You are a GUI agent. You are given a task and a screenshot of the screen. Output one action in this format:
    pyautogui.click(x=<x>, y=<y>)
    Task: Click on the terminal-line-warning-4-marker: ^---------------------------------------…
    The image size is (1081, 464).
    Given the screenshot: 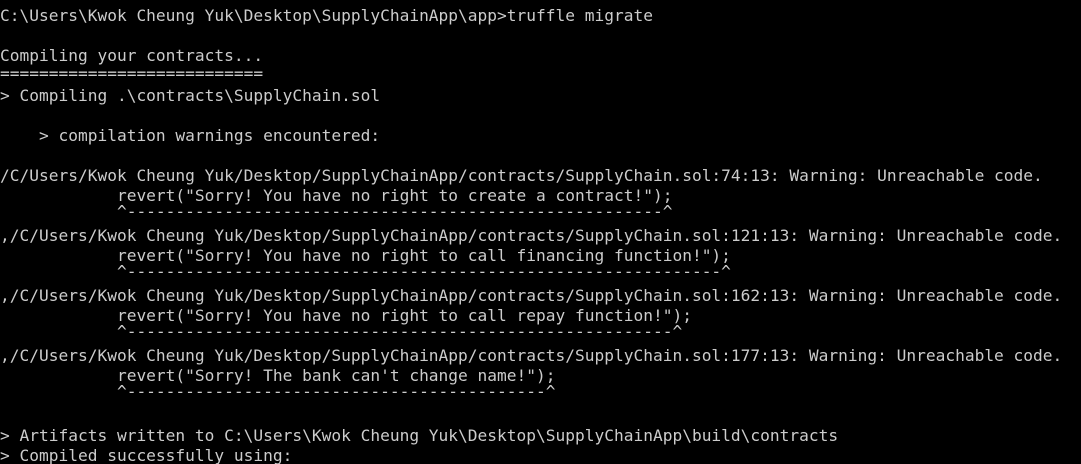 What is the action you would take?
    pyautogui.click(x=278, y=391)
    